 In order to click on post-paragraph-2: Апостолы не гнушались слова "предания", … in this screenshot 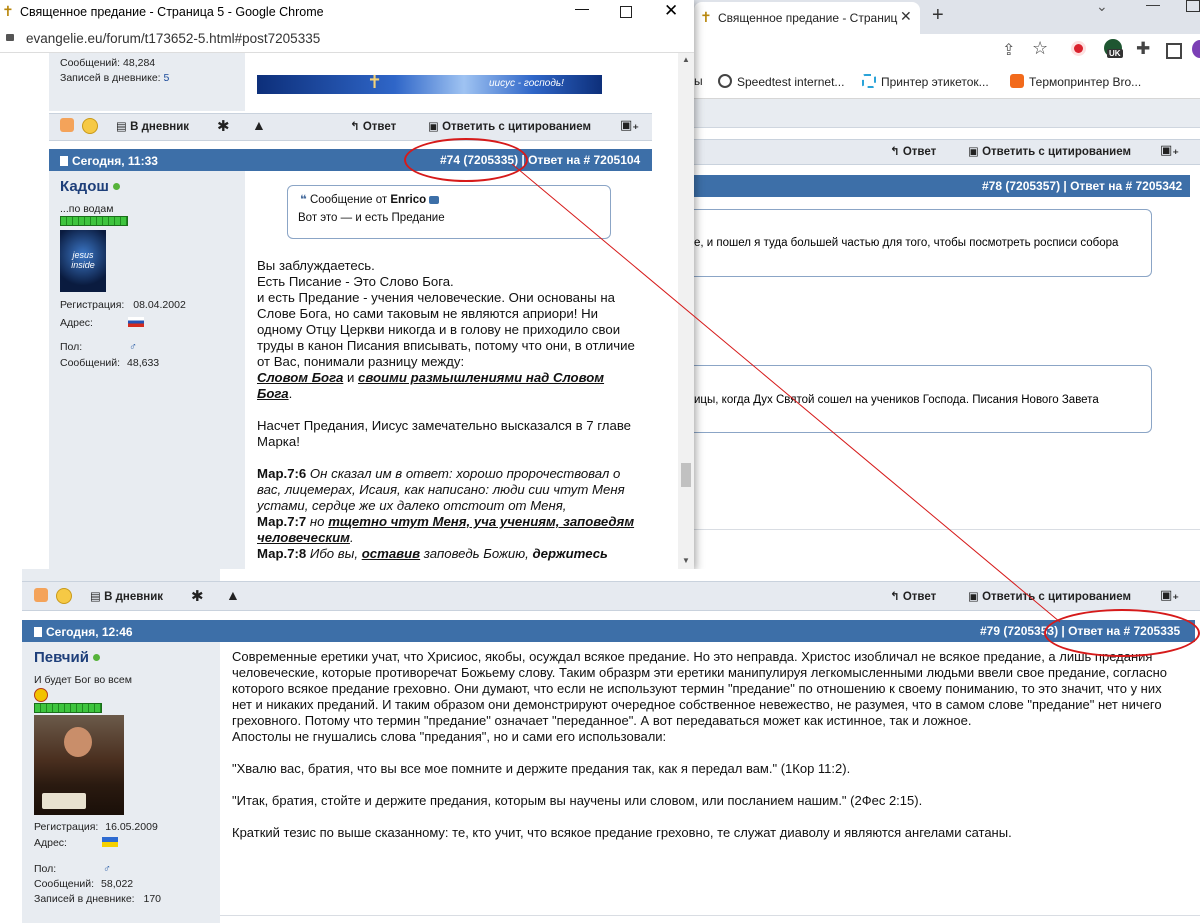, I will do `click(449, 736)`.